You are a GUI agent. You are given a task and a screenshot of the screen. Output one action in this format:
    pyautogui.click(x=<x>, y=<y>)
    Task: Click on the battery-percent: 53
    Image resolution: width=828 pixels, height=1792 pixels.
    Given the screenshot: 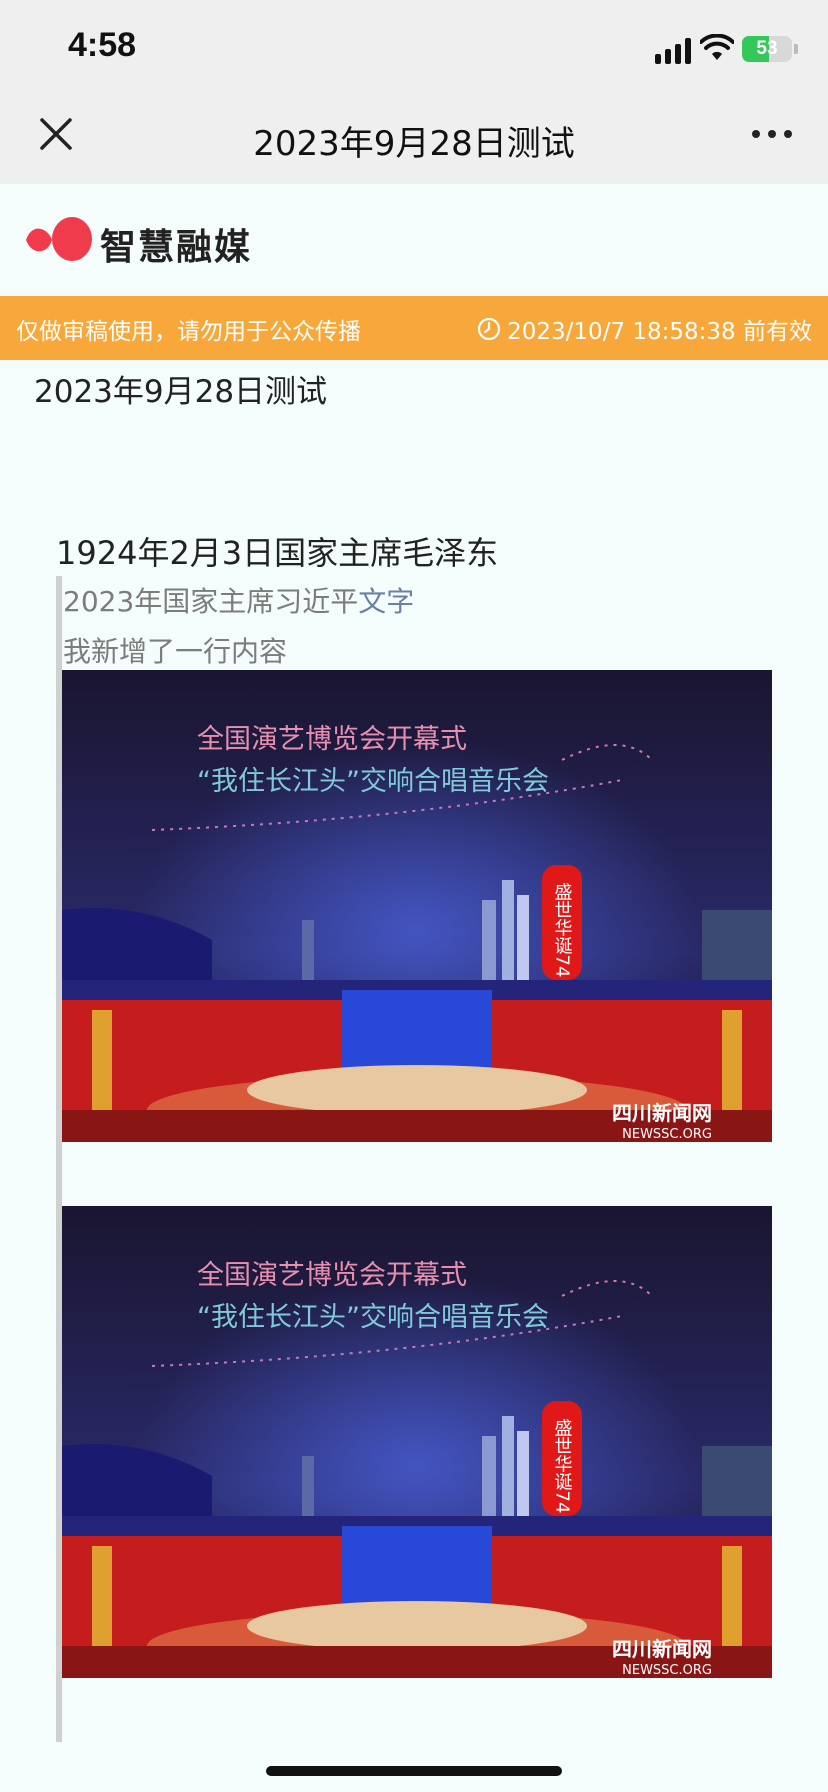 What is the action you would take?
    pyautogui.click(x=767, y=48)
    